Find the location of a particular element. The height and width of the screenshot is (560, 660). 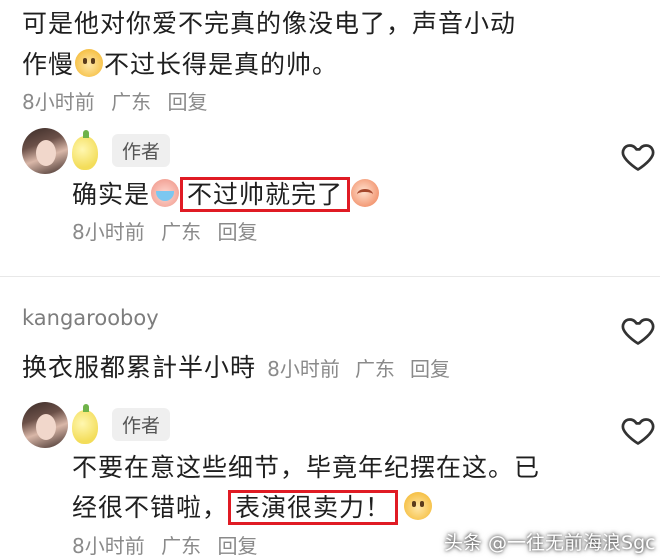

reply-text-line: 确实是 不过帅就完了 is located at coordinates (226, 193).